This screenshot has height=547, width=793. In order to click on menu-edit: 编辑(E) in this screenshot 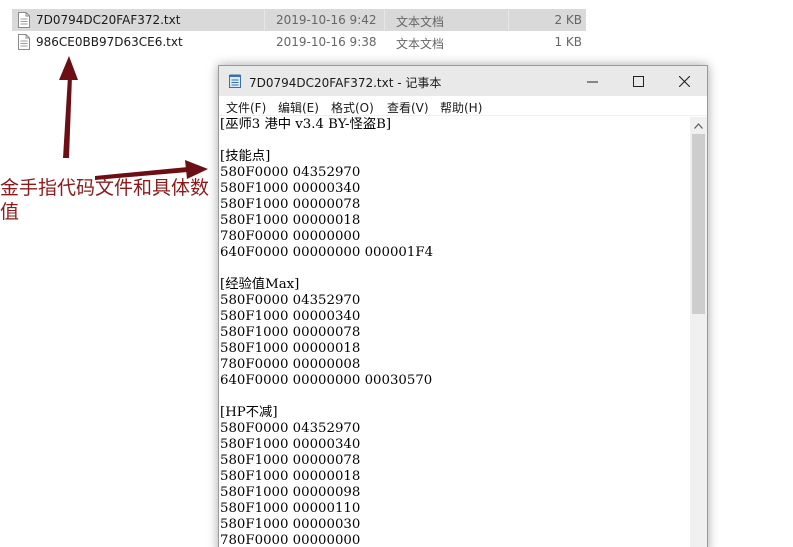, I will do `click(298, 107)`.